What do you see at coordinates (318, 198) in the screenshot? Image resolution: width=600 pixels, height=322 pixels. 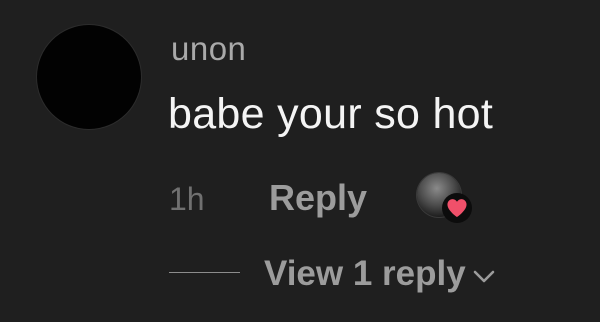 I see `reply-button: Reply` at bounding box center [318, 198].